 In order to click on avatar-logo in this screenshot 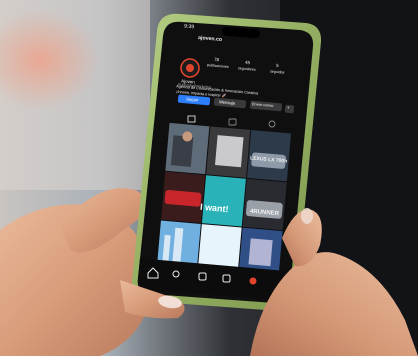, I will do `click(190, 68)`.